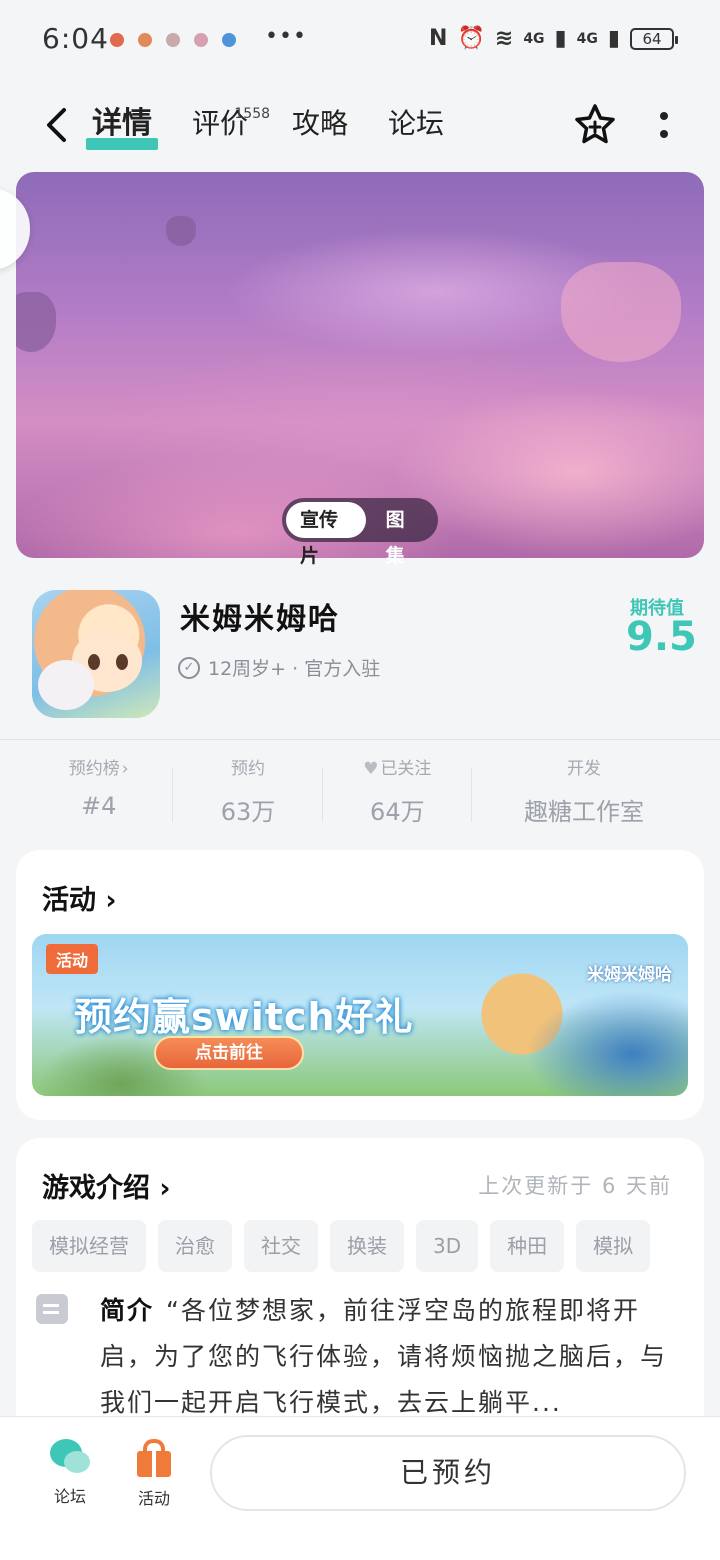 The width and height of the screenshot is (720, 1560). Describe the element at coordinates (286, 36) in the screenshot. I see `more-notifications-icon: •••` at that location.